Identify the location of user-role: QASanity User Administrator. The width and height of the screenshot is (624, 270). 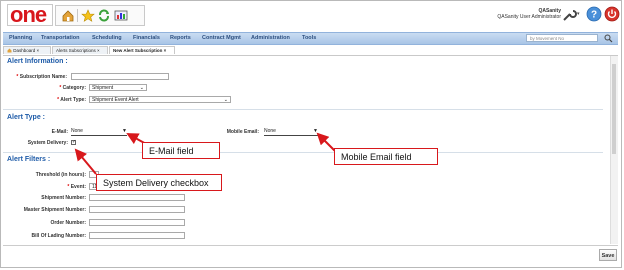
(529, 17).